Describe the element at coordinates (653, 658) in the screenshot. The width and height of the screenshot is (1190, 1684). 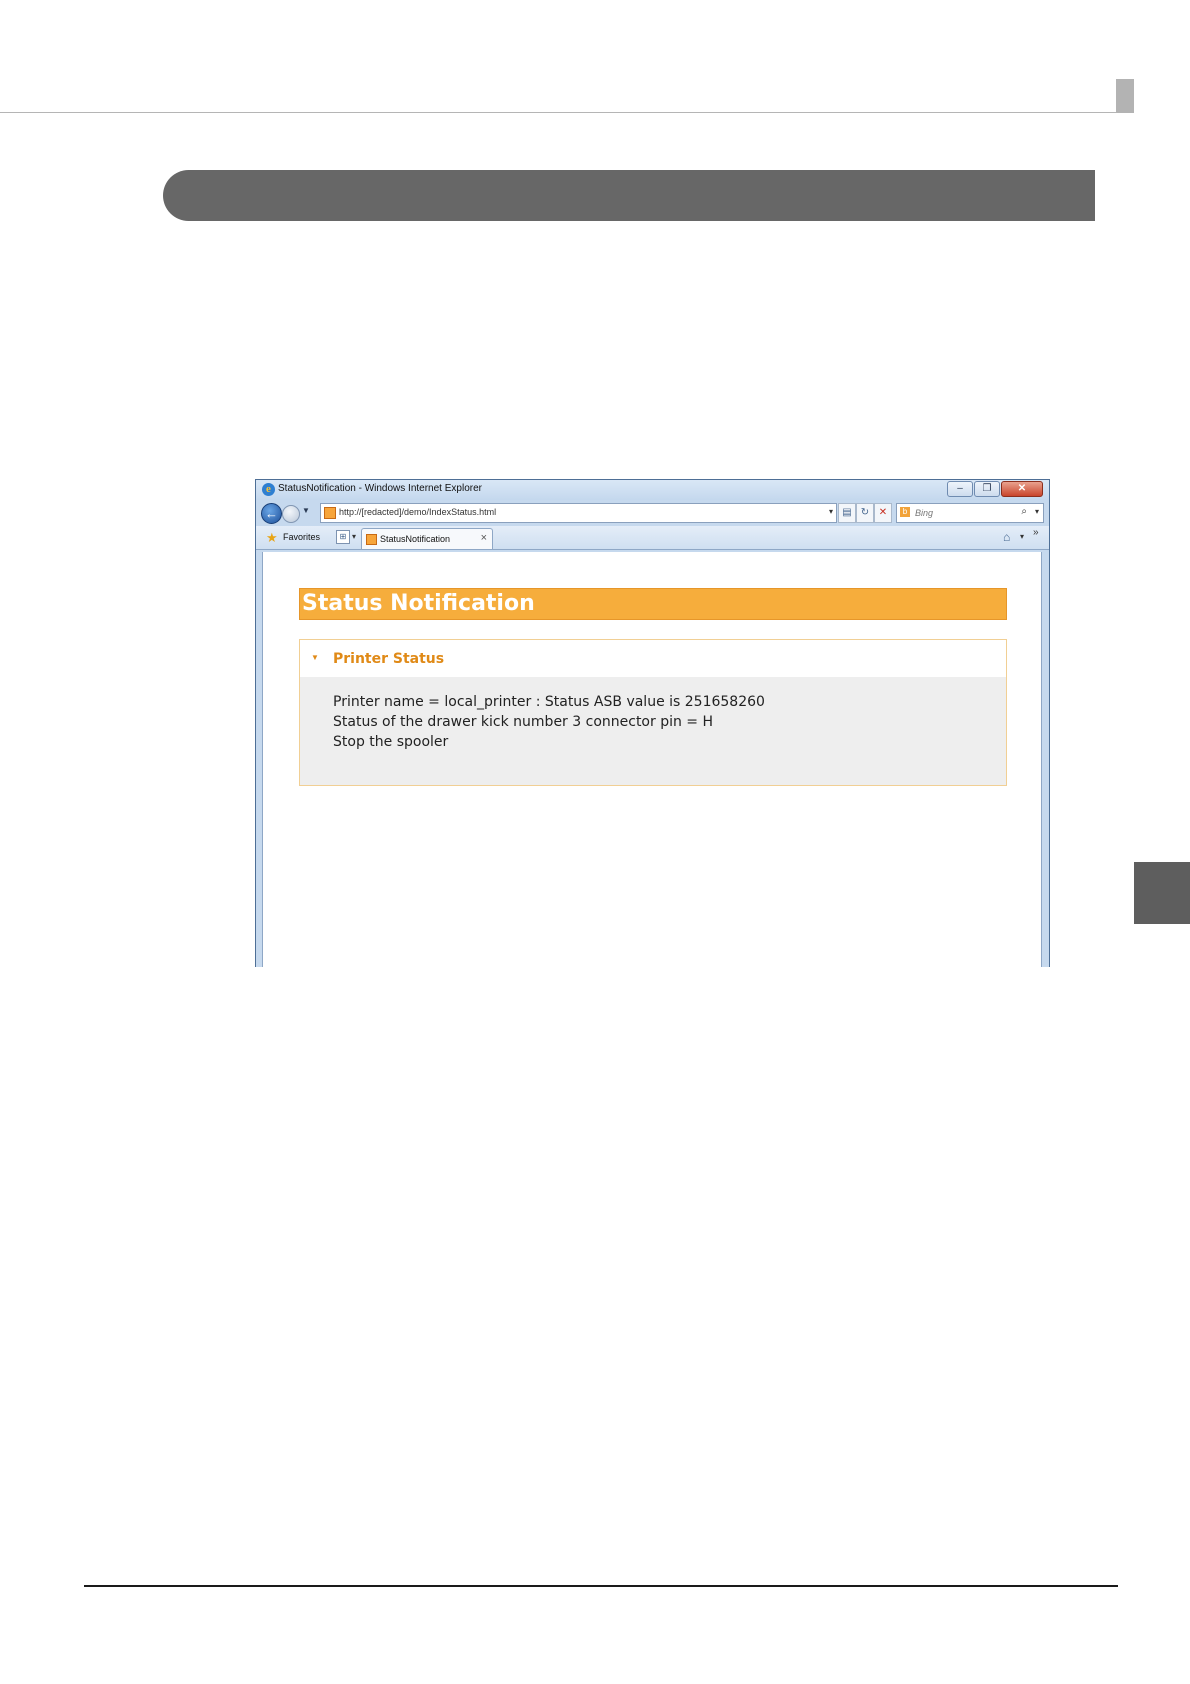
I see `panel-header: ▼ Printer Status` at that location.